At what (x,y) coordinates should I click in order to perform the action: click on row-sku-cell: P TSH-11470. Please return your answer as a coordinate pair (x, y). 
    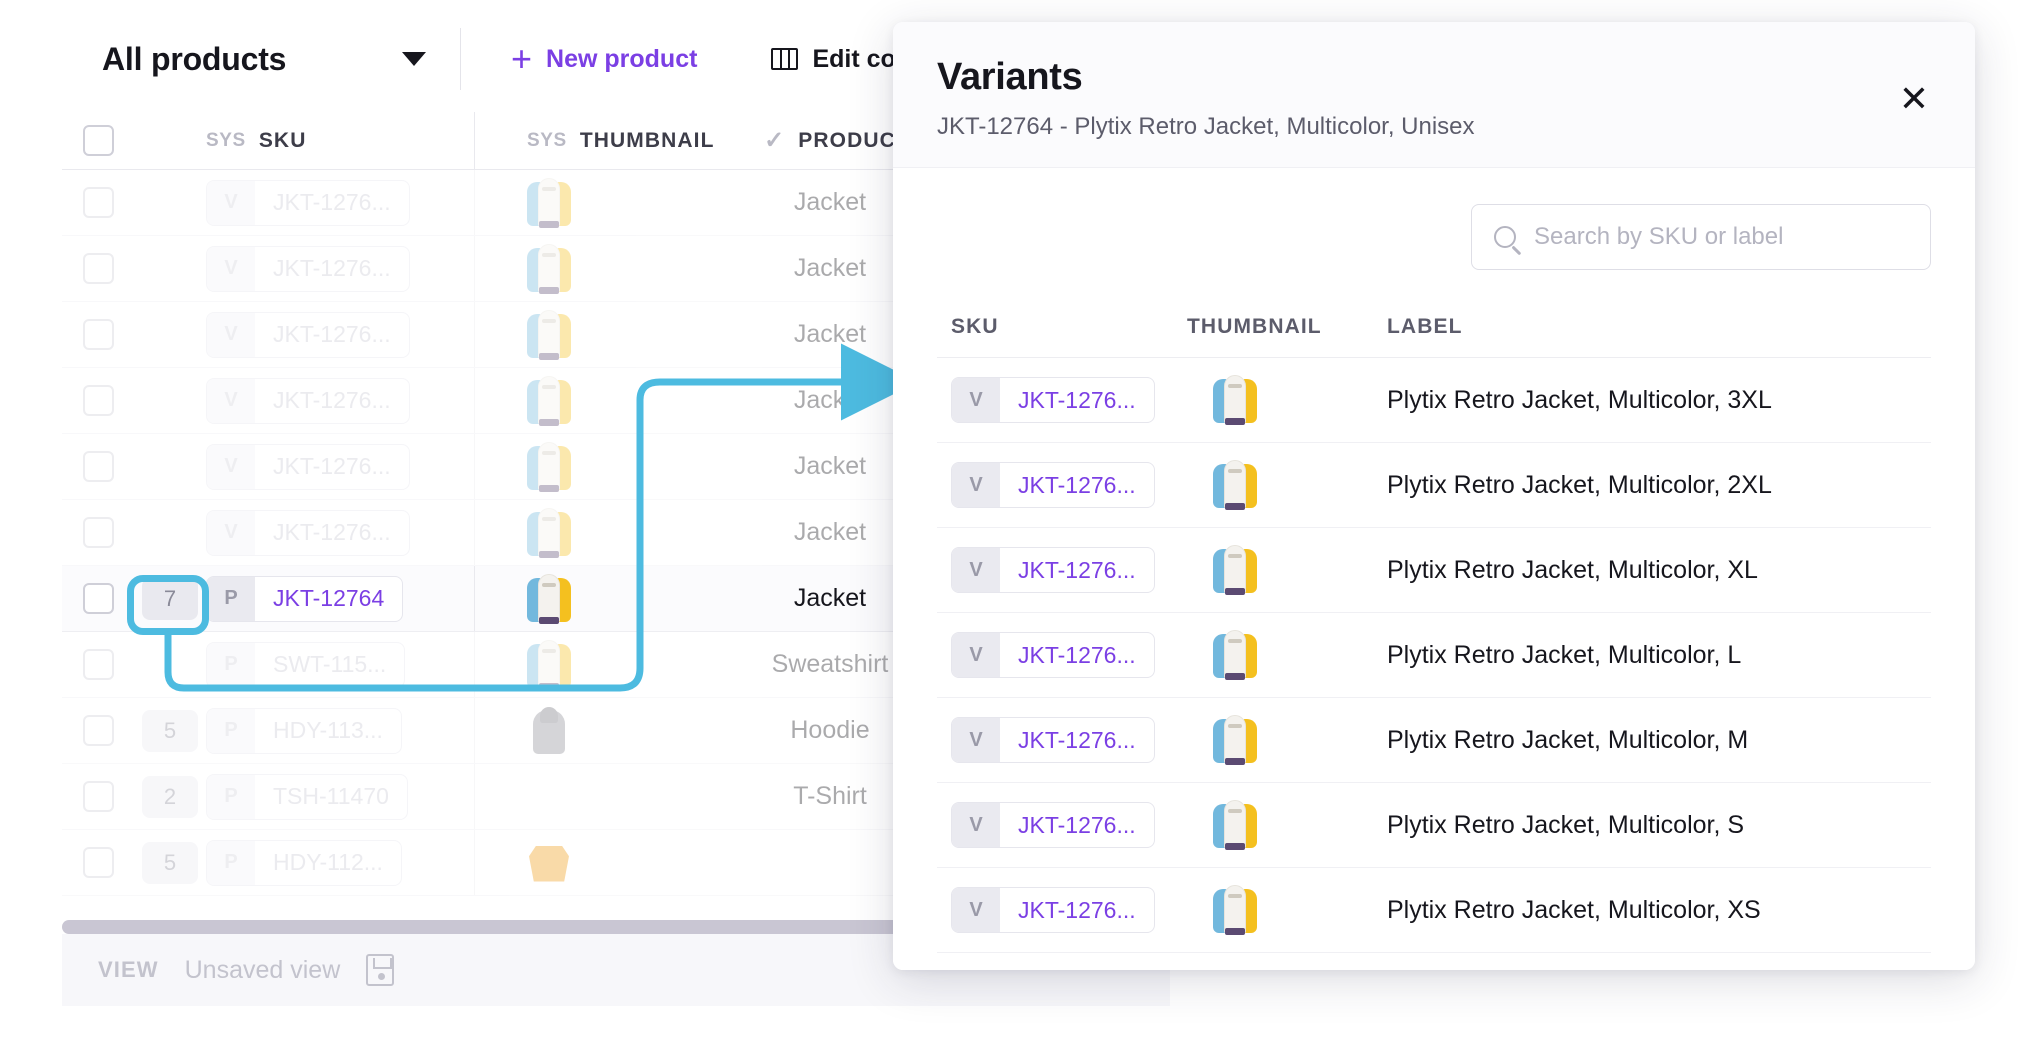
    Looking at the image, I should click on (340, 796).